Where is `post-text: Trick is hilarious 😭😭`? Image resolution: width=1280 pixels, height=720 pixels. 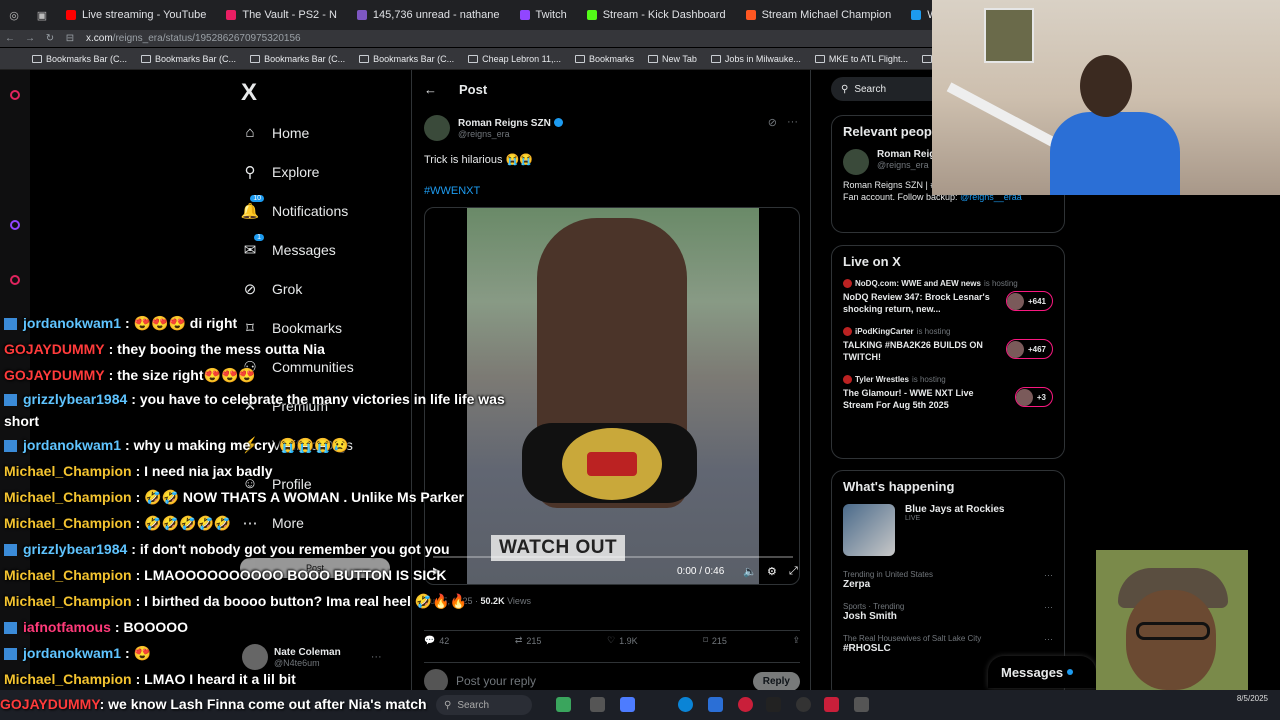 post-text: Trick is hilarious 😭😭 is located at coordinates (478, 160).